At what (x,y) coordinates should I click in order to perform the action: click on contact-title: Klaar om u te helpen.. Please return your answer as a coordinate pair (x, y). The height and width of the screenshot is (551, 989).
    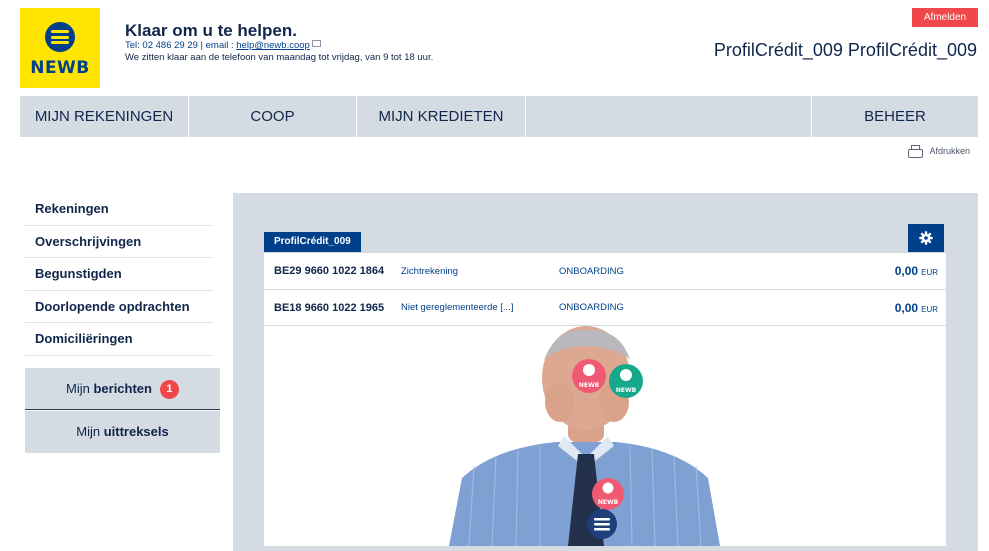
    Looking at the image, I should click on (211, 30).